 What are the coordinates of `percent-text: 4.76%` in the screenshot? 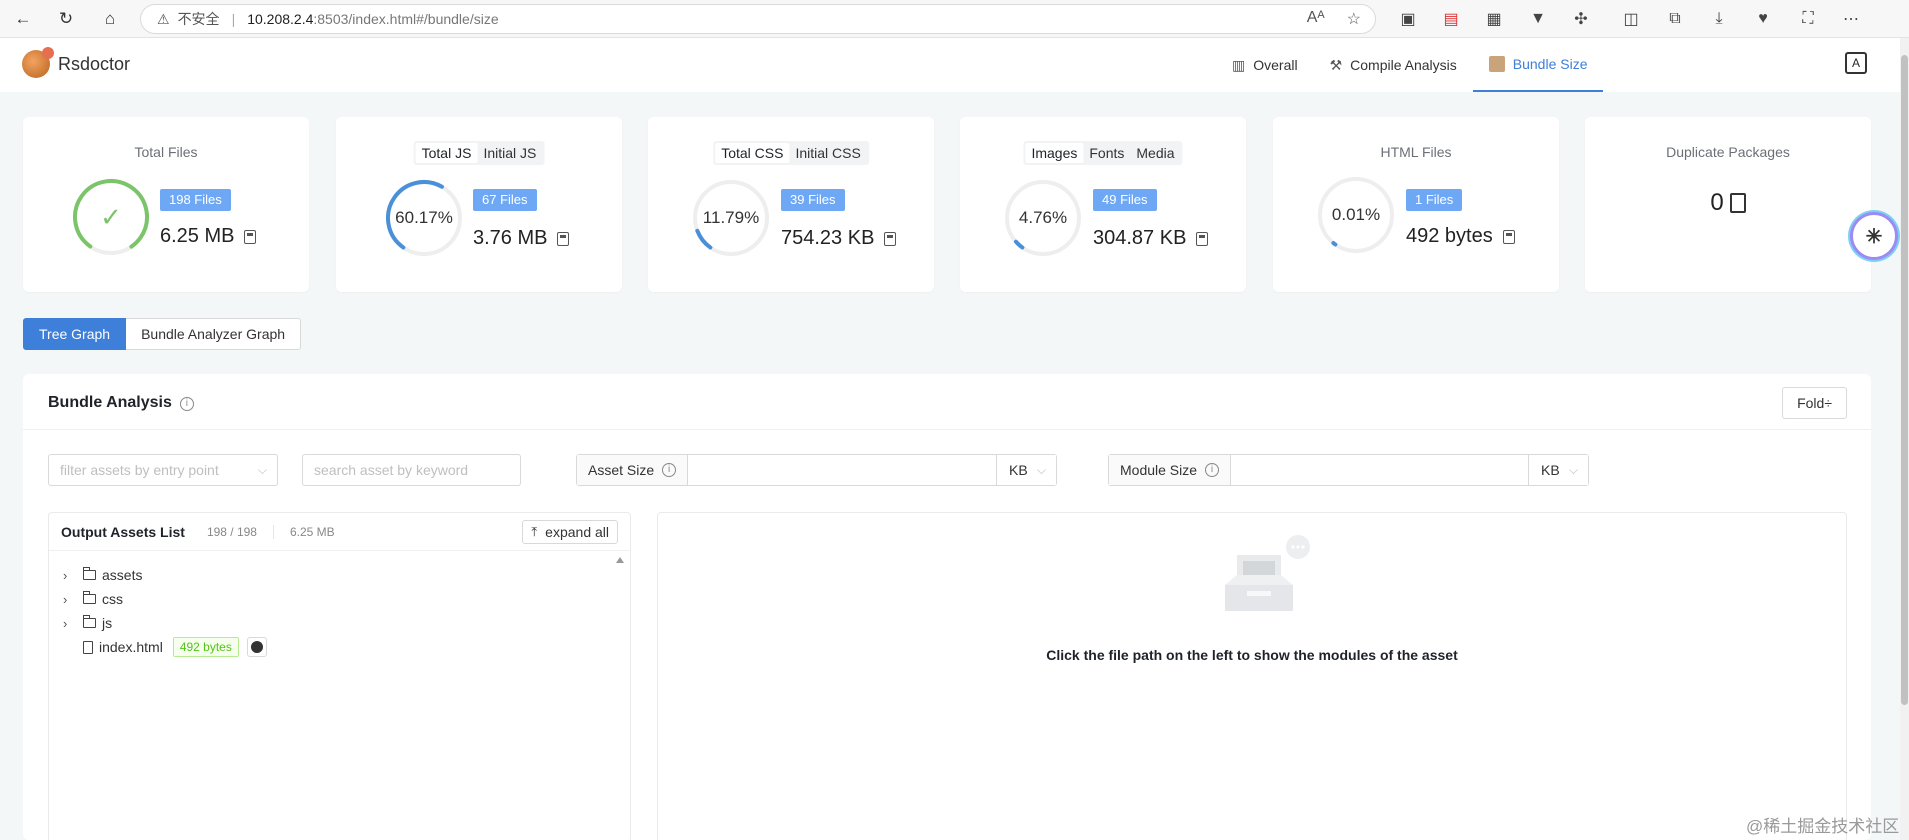 It's located at (1043, 217).